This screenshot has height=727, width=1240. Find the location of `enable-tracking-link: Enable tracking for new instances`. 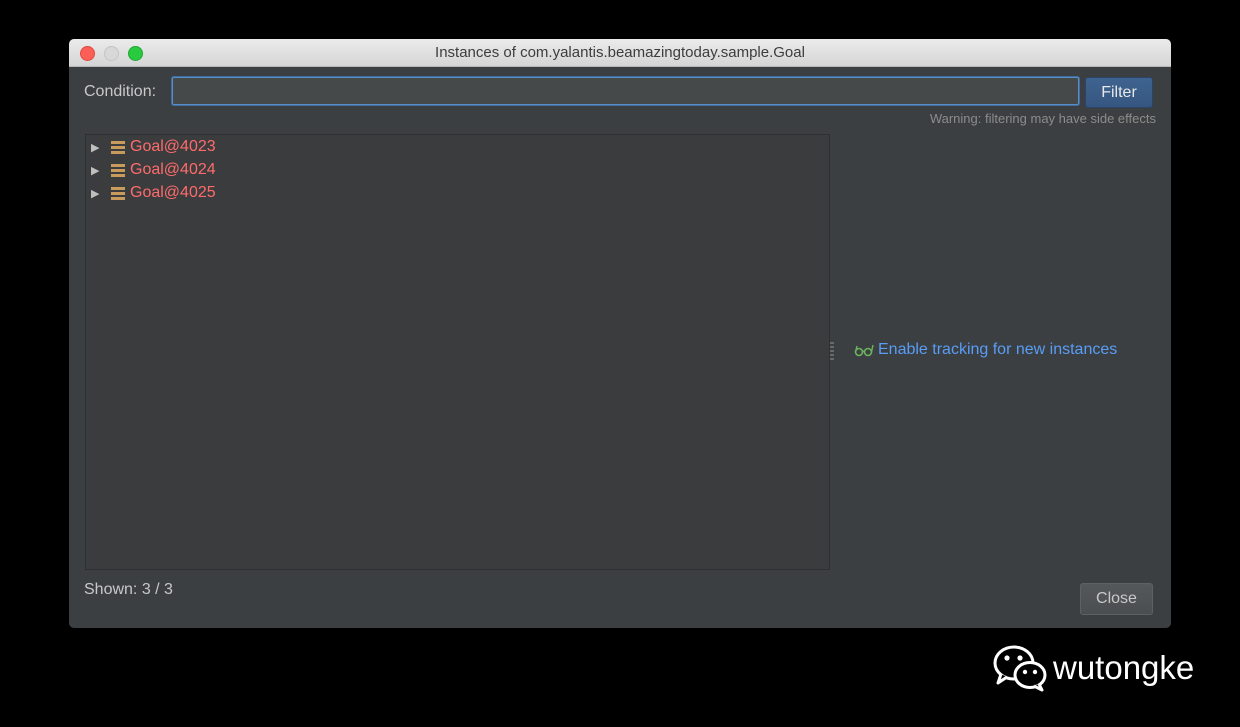

enable-tracking-link: Enable tracking for new instances is located at coordinates (985, 350).